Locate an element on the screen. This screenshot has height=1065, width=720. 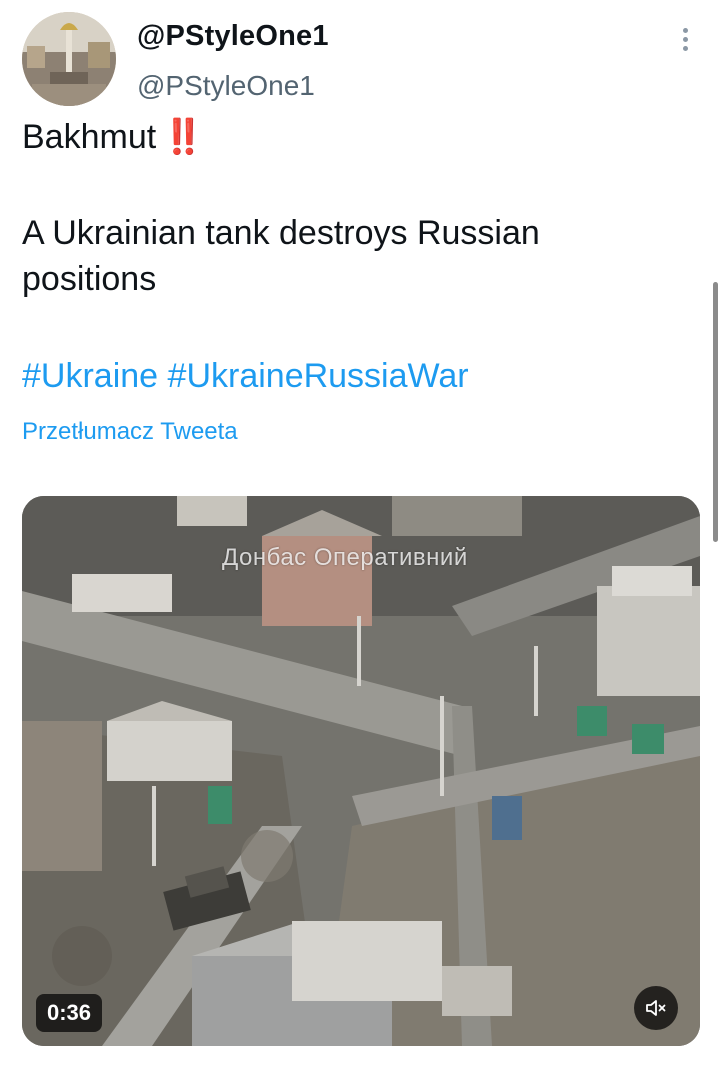
hashtag-ukrainerussiawar: #UkraineRussiaWar is located at coordinates (318, 376).